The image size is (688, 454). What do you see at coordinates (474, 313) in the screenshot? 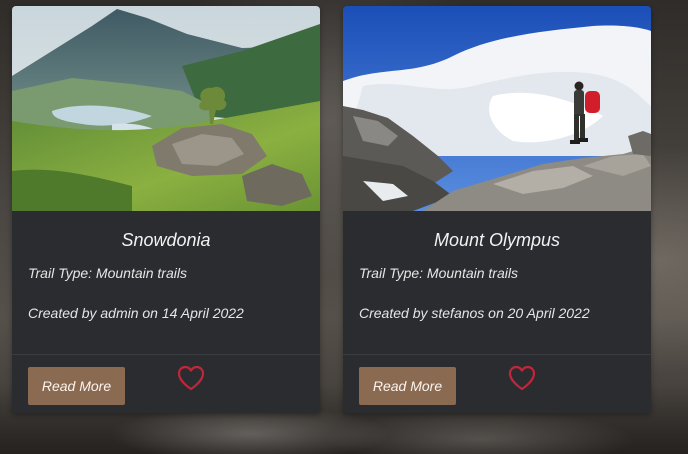
I see `trail-created-info: Created by stefanos on 20 April 2022` at bounding box center [474, 313].